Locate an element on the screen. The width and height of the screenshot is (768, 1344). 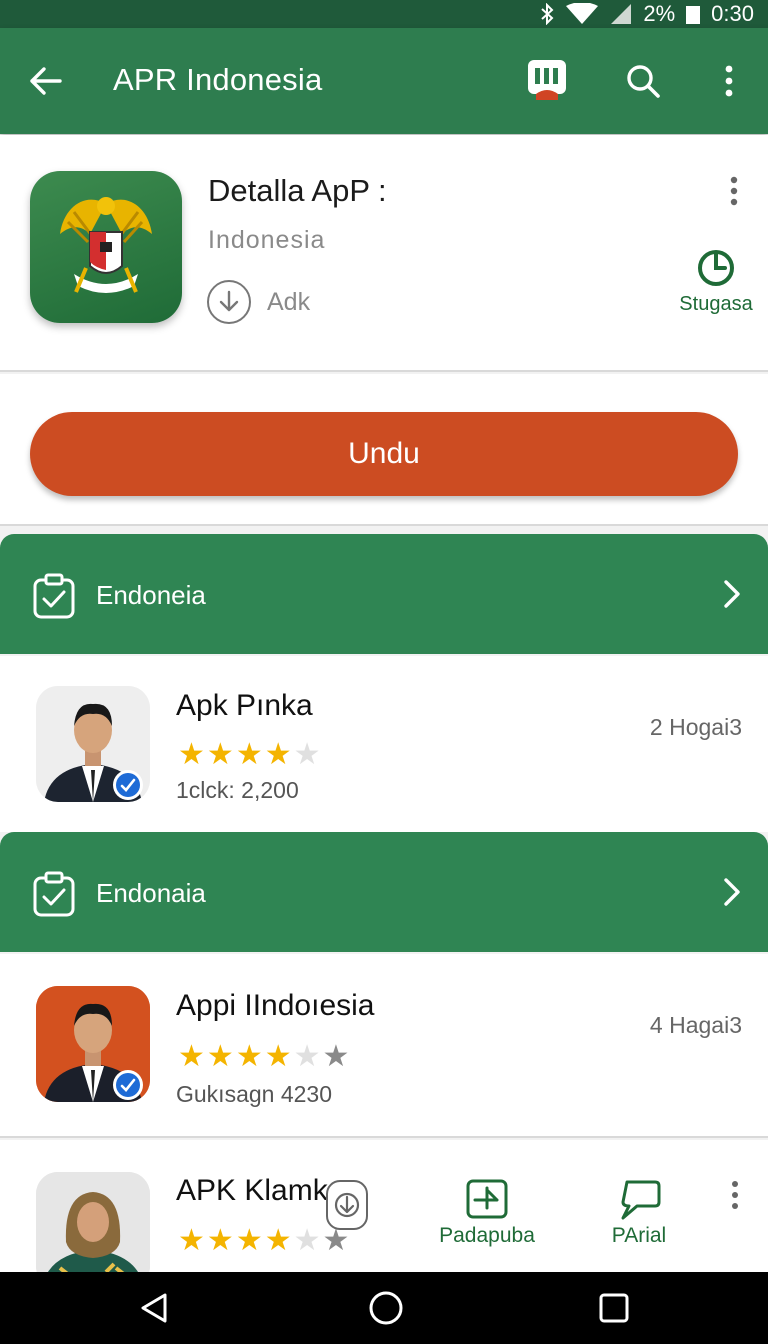
page-title: APR Indonesia is located at coordinates (218, 79).